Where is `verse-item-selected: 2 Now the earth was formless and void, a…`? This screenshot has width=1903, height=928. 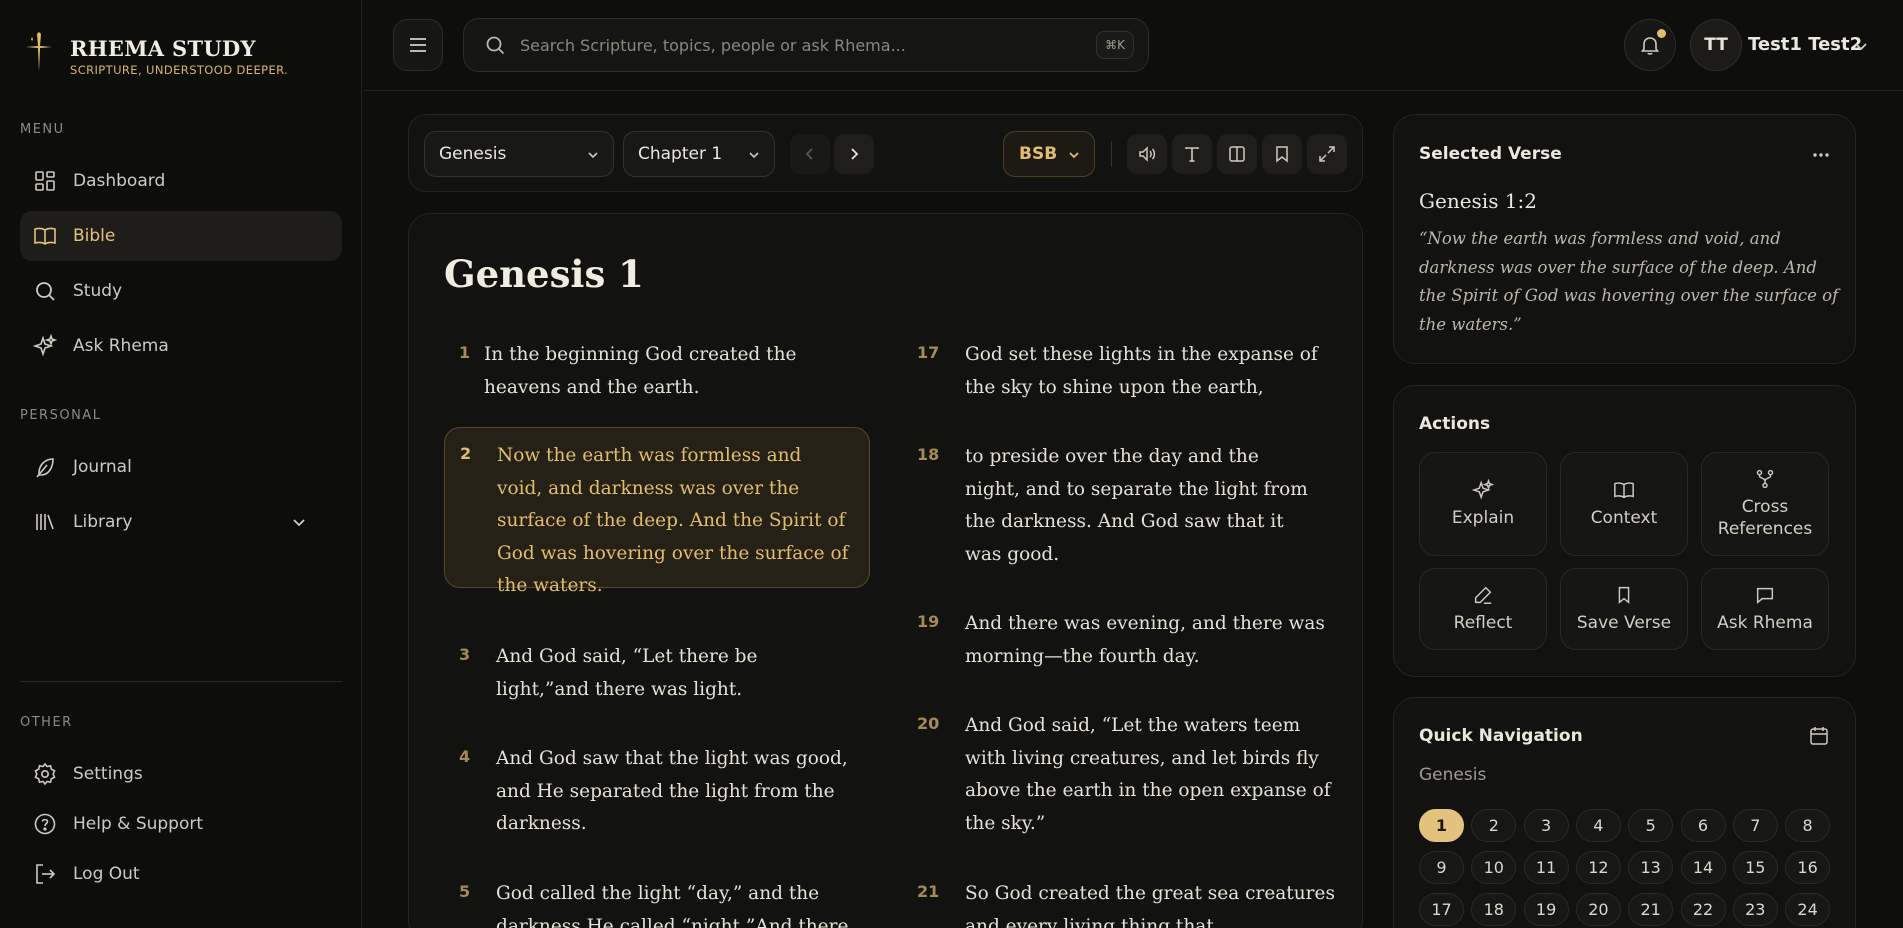 verse-item-selected: 2 Now the earth was formless and void, a… is located at coordinates (657, 511).